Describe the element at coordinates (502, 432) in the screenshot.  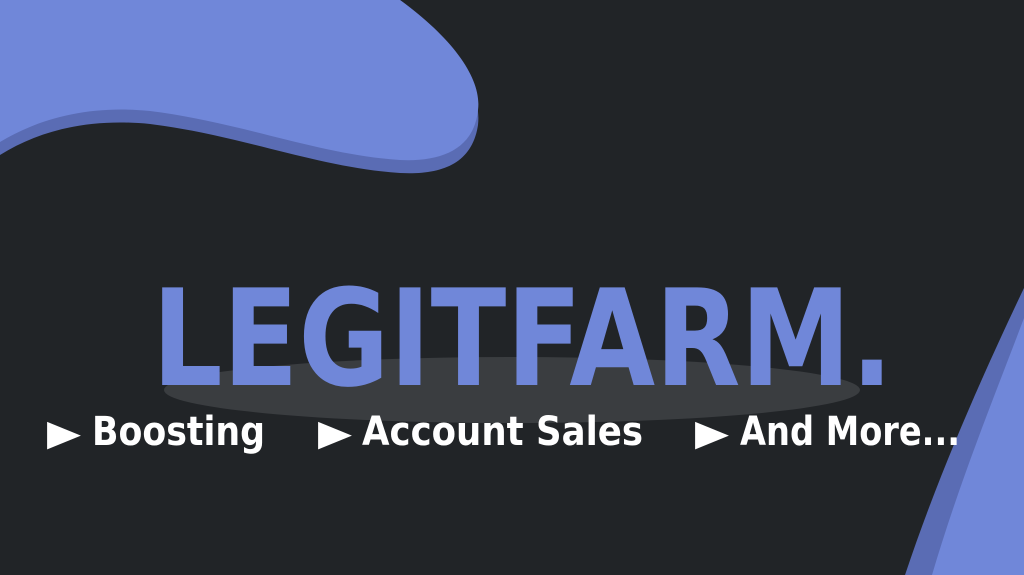
I see `tagline-account-sales: Account Sales` at that location.